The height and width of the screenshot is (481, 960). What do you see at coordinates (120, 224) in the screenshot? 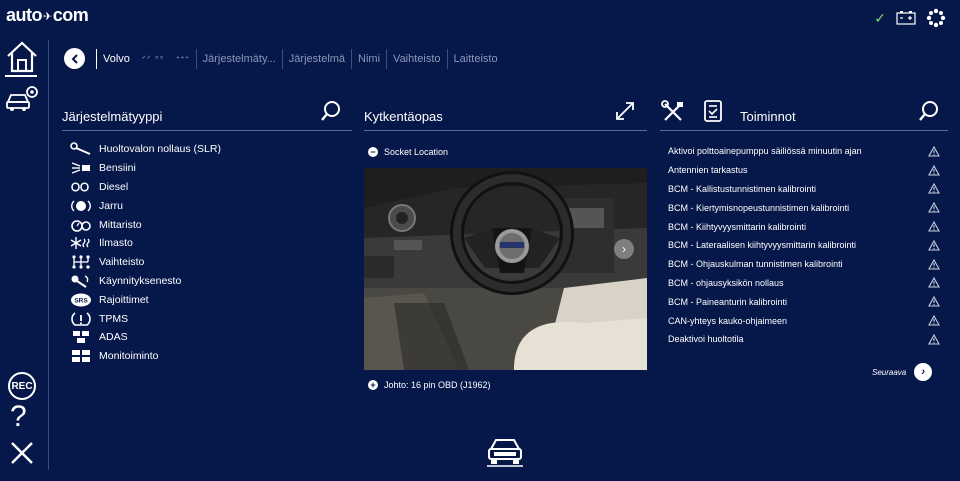
I see `system-type-label: Mittaristo` at bounding box center [120, 224].